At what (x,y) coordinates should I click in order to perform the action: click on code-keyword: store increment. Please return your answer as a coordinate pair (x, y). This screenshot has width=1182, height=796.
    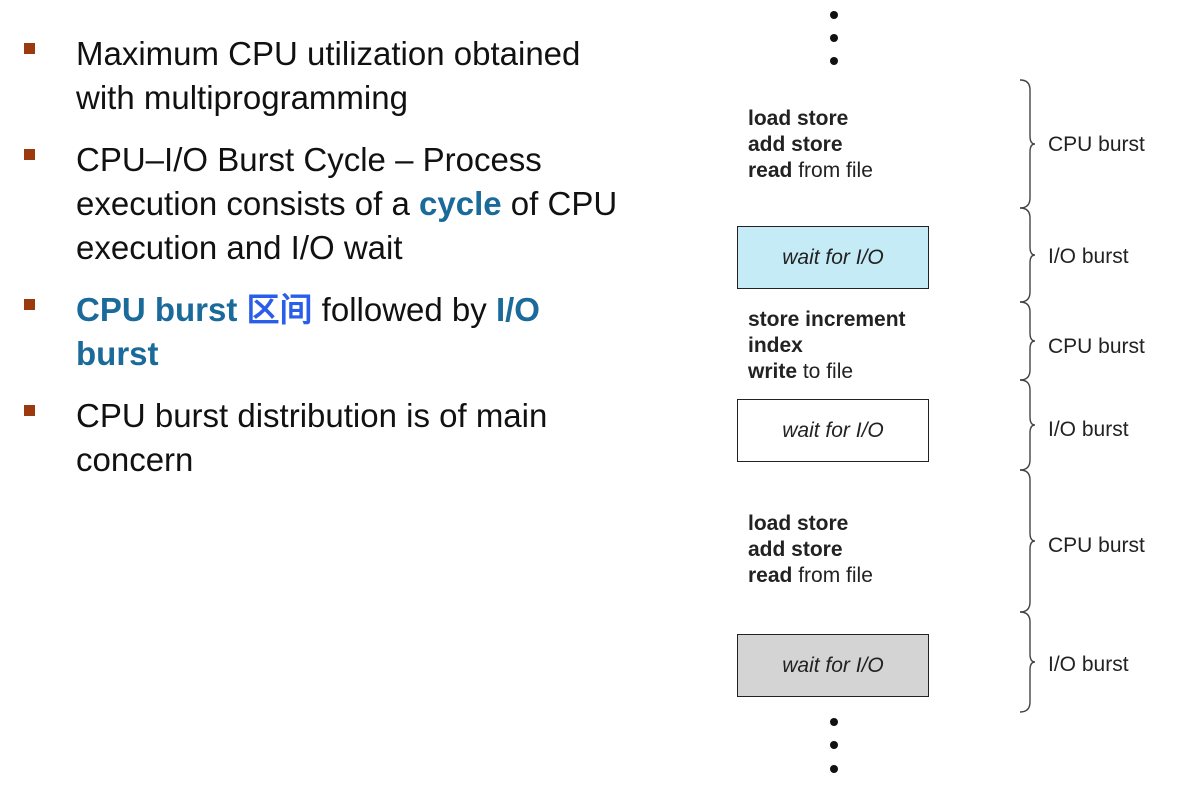
    Looking at the image, I should click on (827, 319).